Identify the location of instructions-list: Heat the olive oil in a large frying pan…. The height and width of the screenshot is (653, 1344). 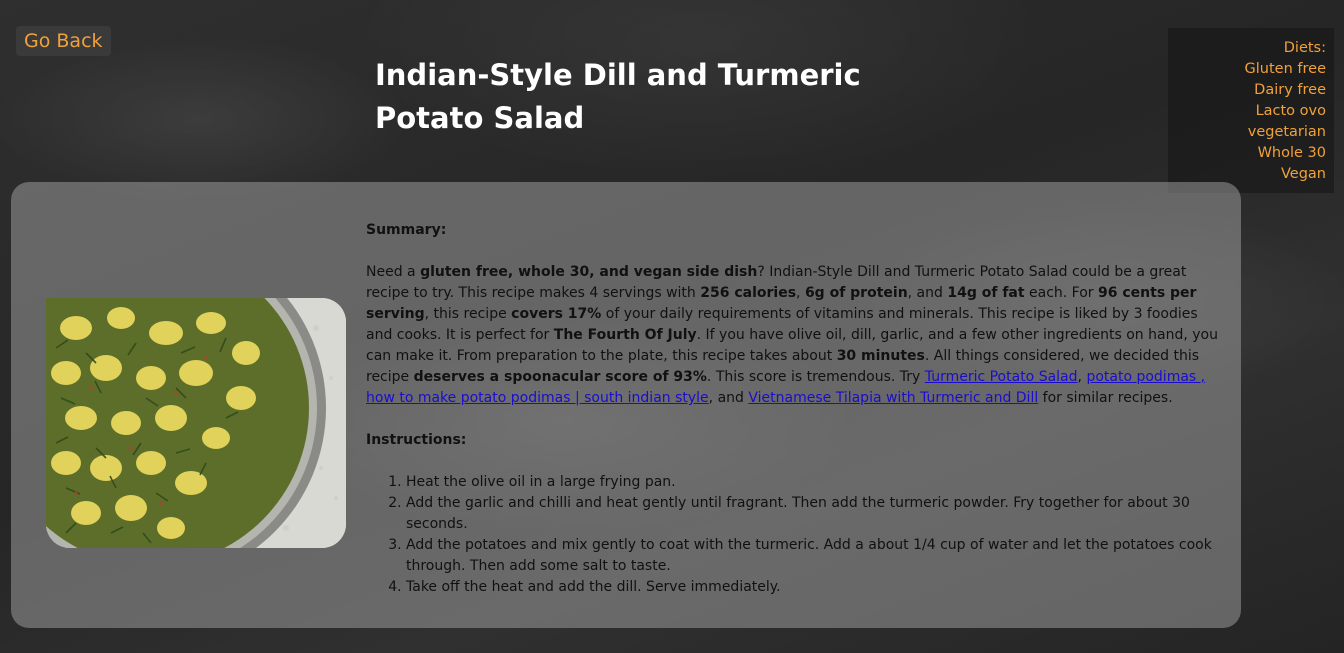
(795, 535).